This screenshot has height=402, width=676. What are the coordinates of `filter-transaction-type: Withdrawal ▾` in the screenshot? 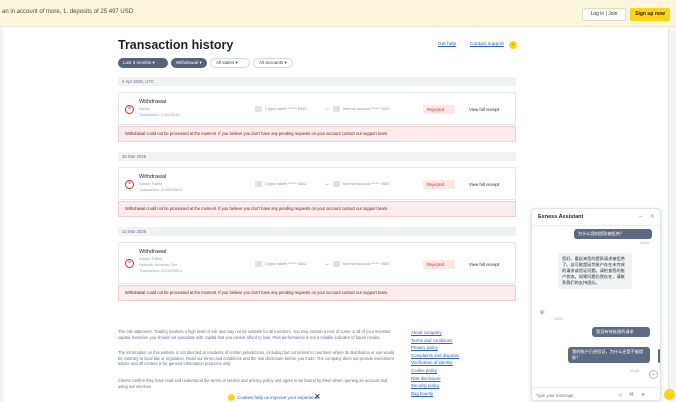 It's located at (189, 63).